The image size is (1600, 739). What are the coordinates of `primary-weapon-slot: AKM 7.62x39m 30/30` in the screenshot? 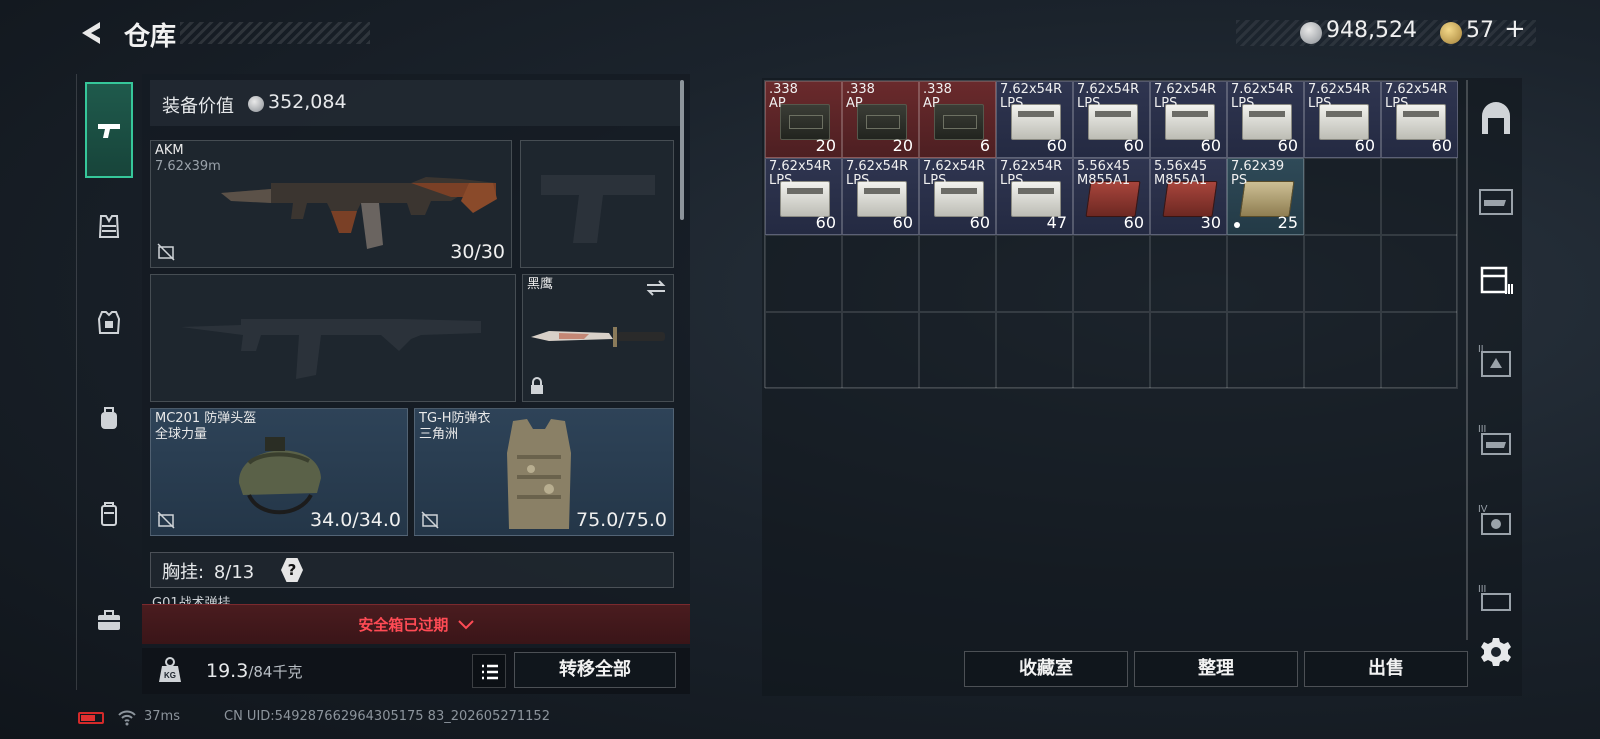 It's located at (331, 204).